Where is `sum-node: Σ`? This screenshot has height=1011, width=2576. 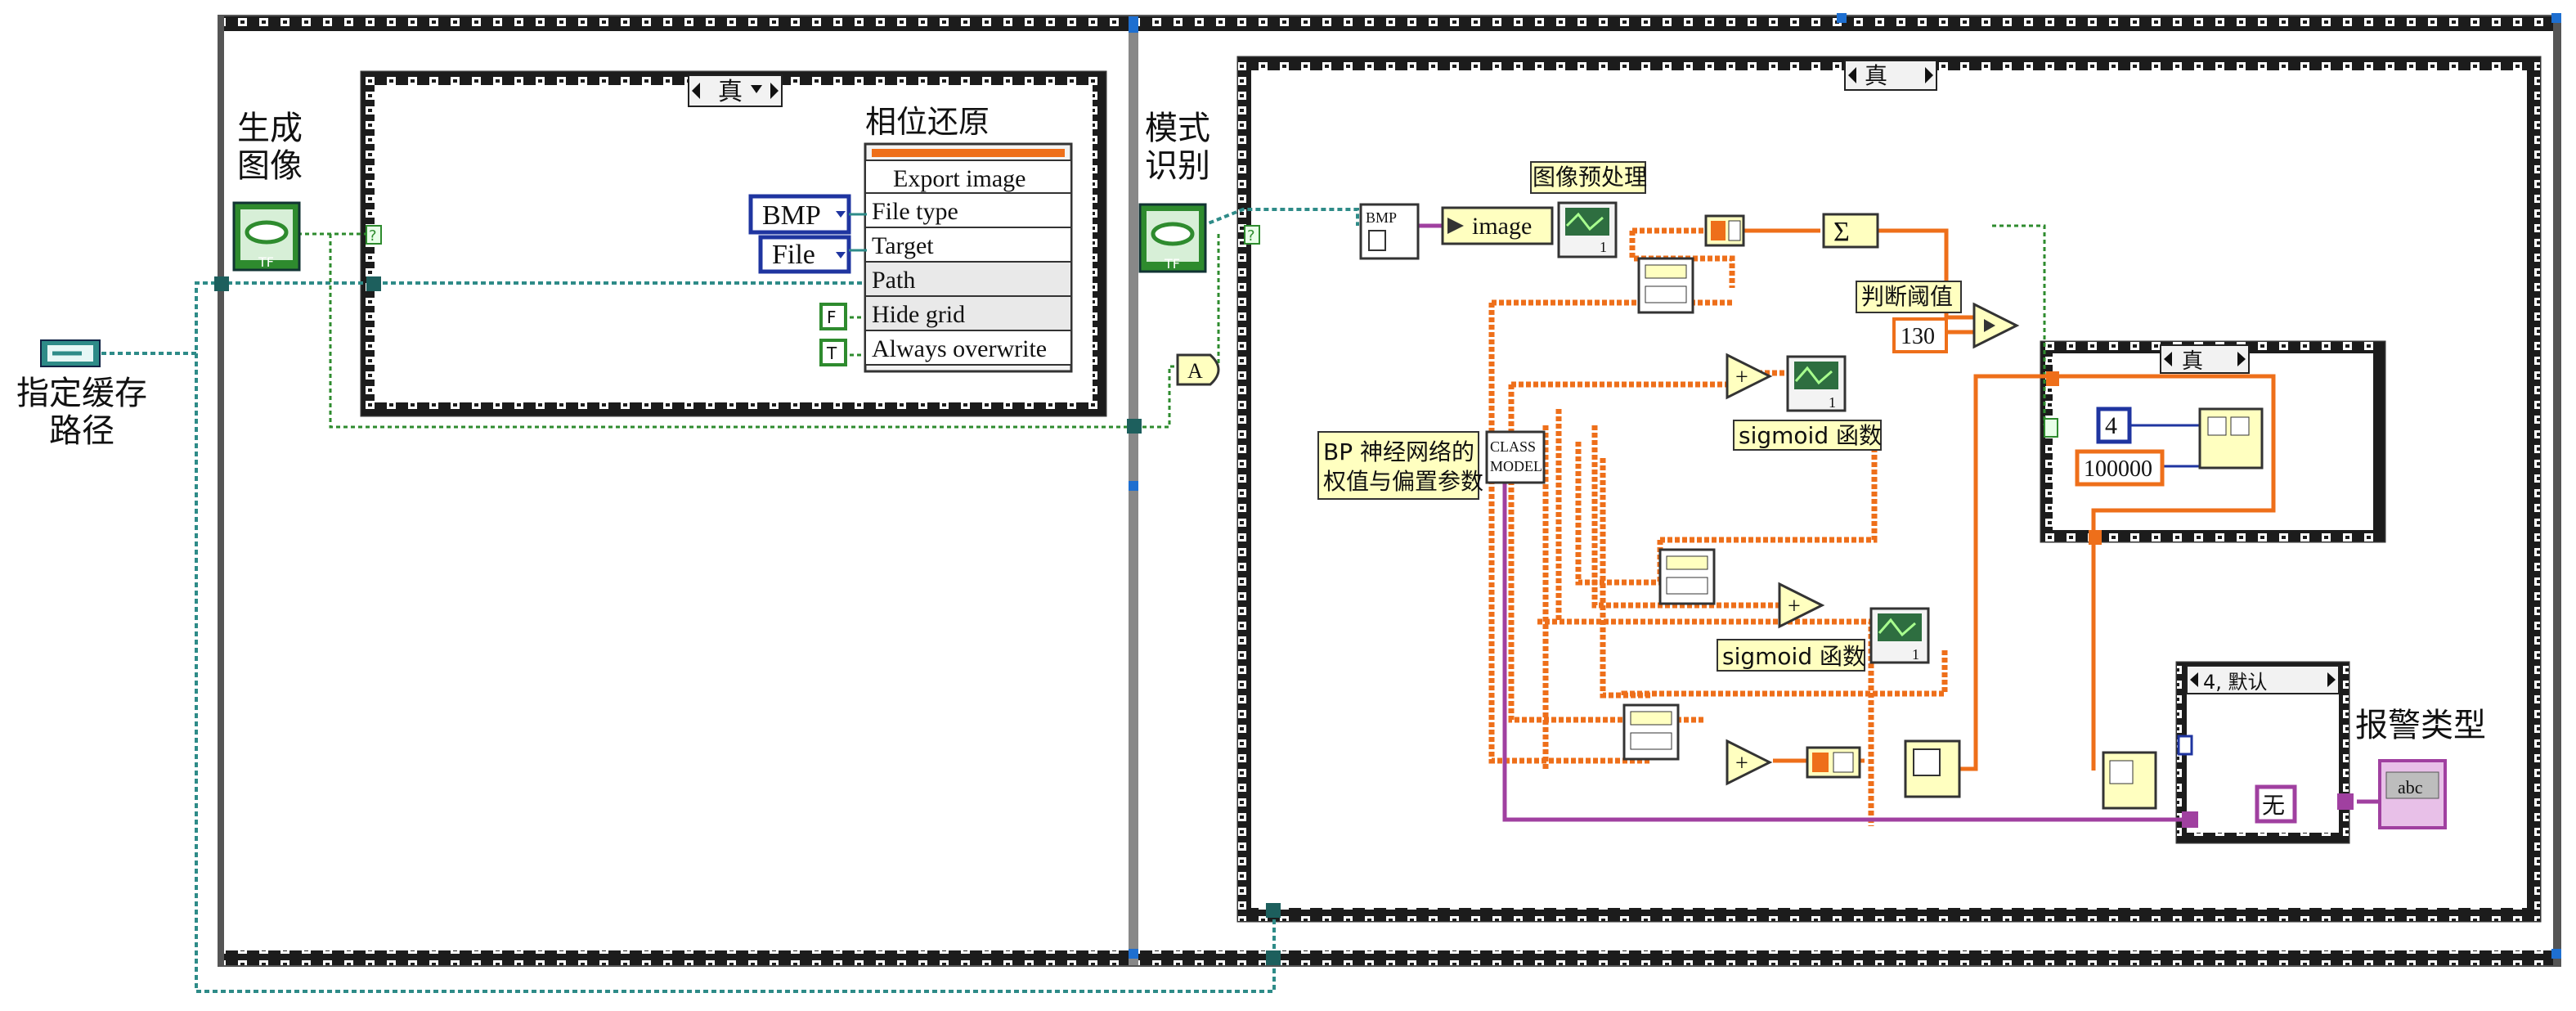 sum-node: Σ is located at coordinates (1851, 231).